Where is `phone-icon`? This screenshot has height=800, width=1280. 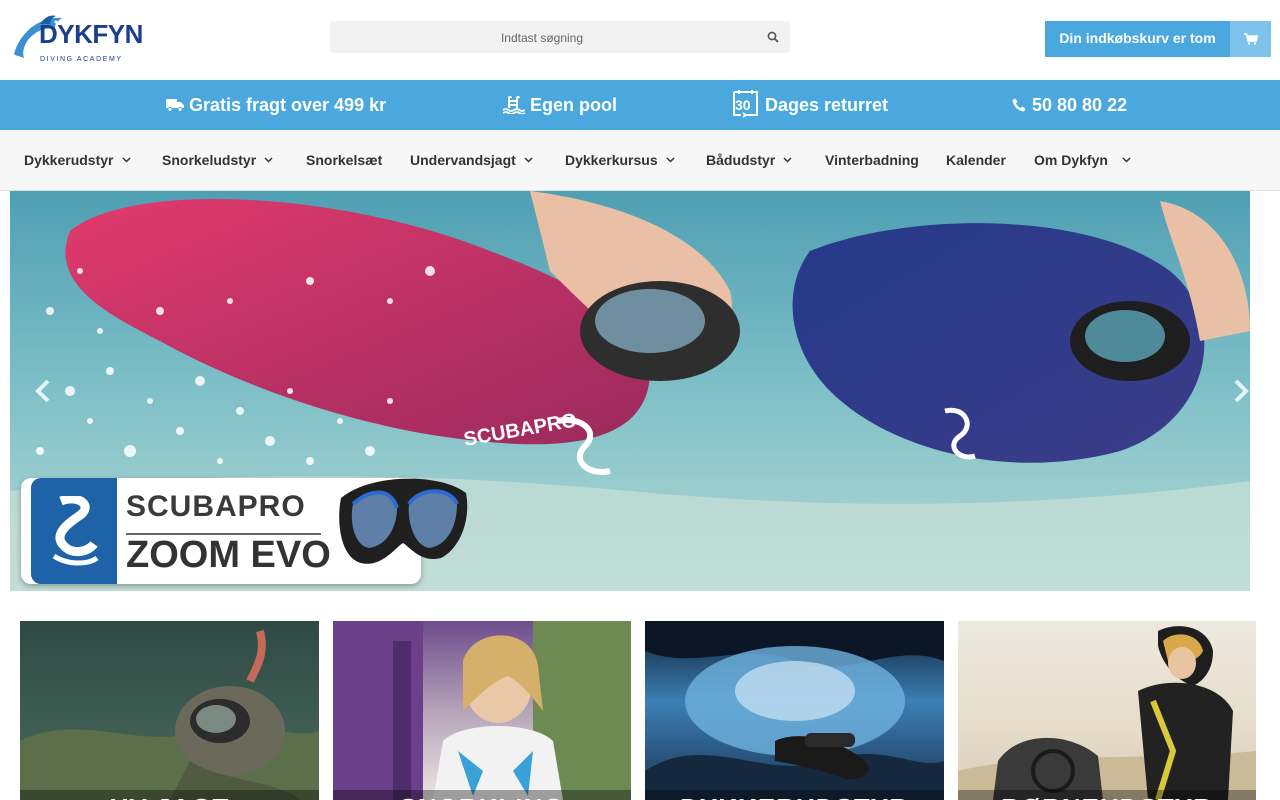 phone-icon is located at coordinates (1019, 105).